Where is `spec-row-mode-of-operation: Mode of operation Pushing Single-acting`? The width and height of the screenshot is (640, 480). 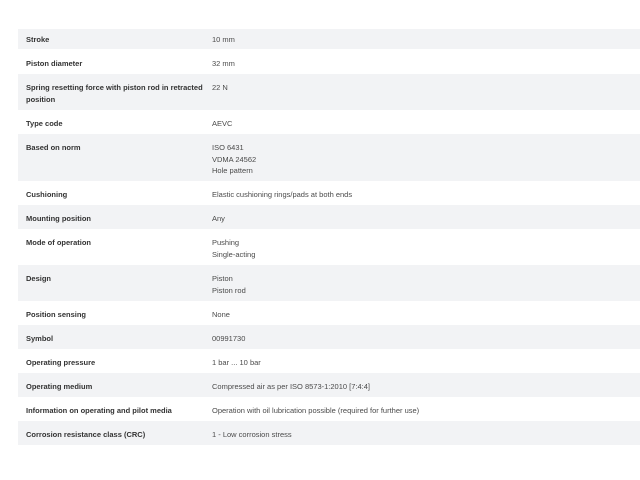 spec-row-mode-of-operation: Mode of operation Pushing Single-acting is located at coordinates (329, 247).